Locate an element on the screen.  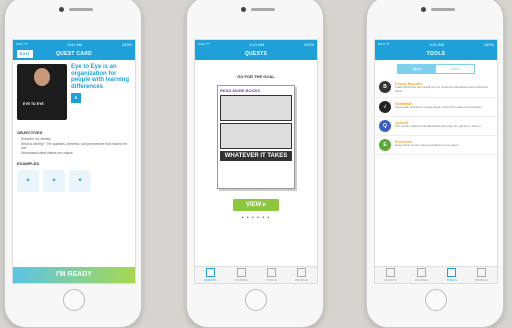
quizlet-icon: Q is located at coordinates (385, 125).